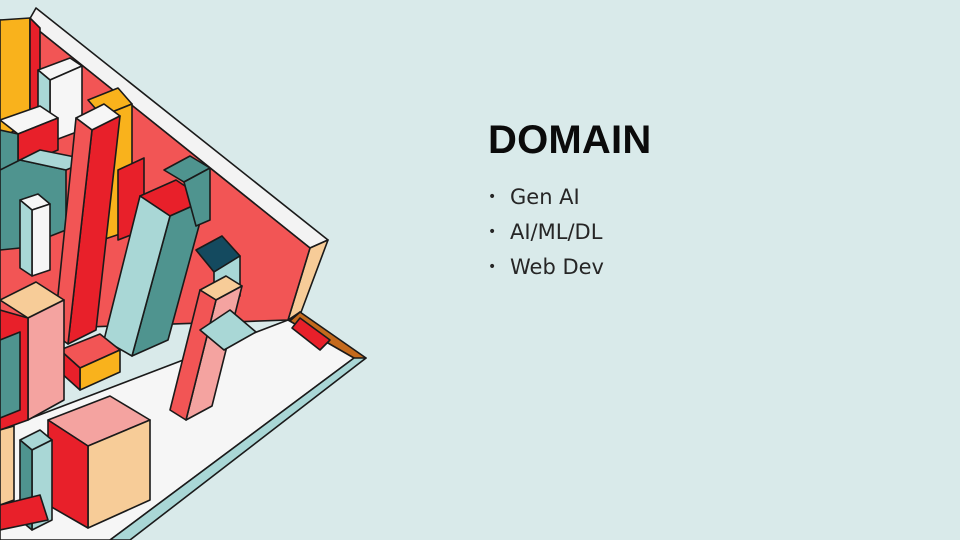  What do you see at coordinates (570, 140) in the screenshot?
I see `slide-title: DOMAIN` at bounding box center [570, 140].